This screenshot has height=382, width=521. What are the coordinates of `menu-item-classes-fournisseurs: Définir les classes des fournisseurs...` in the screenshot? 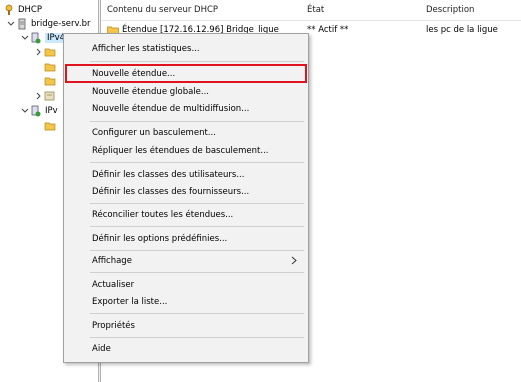 It's located at (186, 191).